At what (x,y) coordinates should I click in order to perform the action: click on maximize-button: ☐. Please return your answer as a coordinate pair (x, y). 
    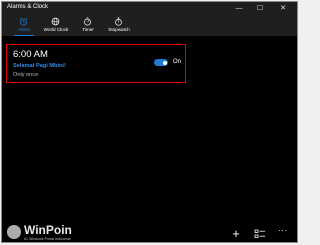
    Looking at the image, I should click on (260, 8).